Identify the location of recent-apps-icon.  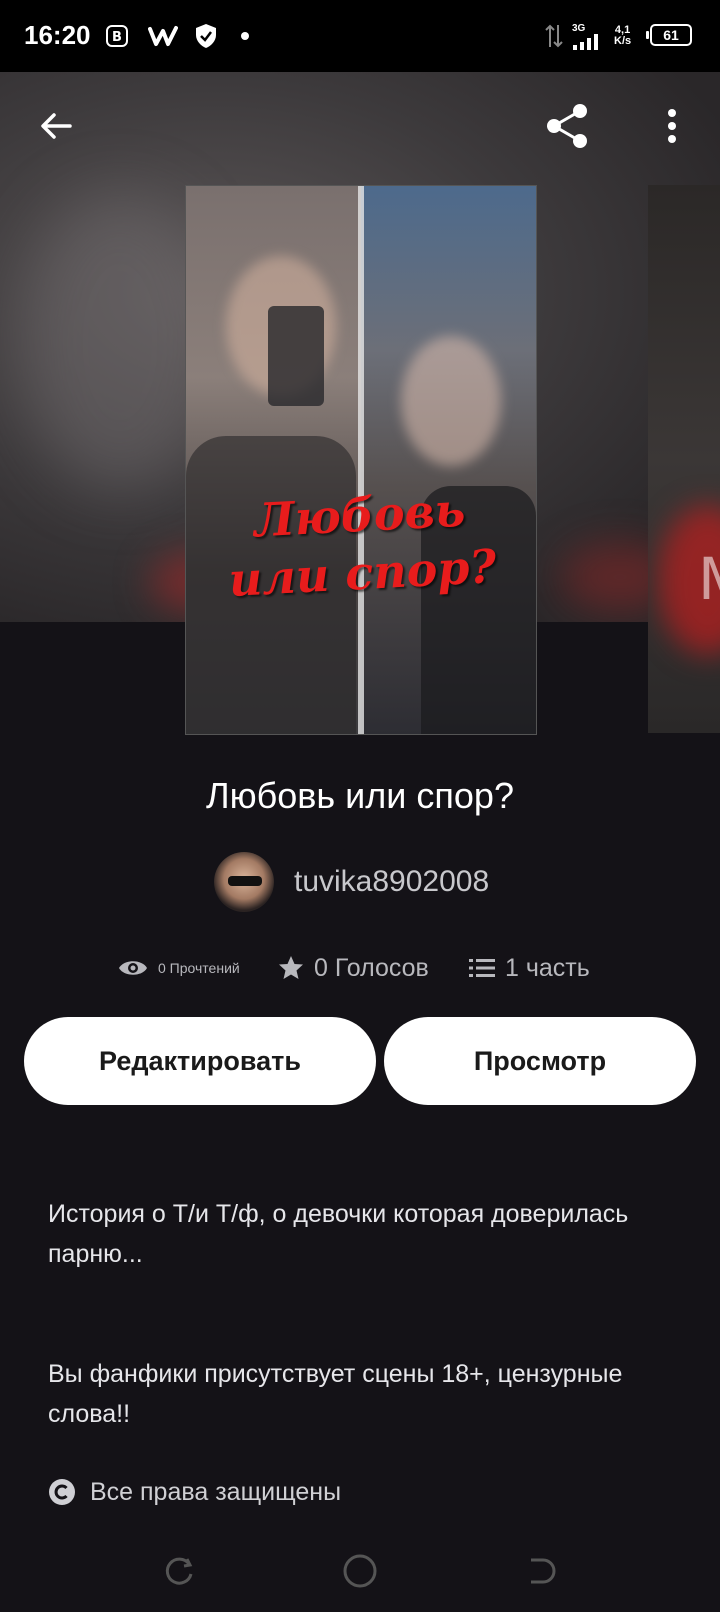
(179, 1571).